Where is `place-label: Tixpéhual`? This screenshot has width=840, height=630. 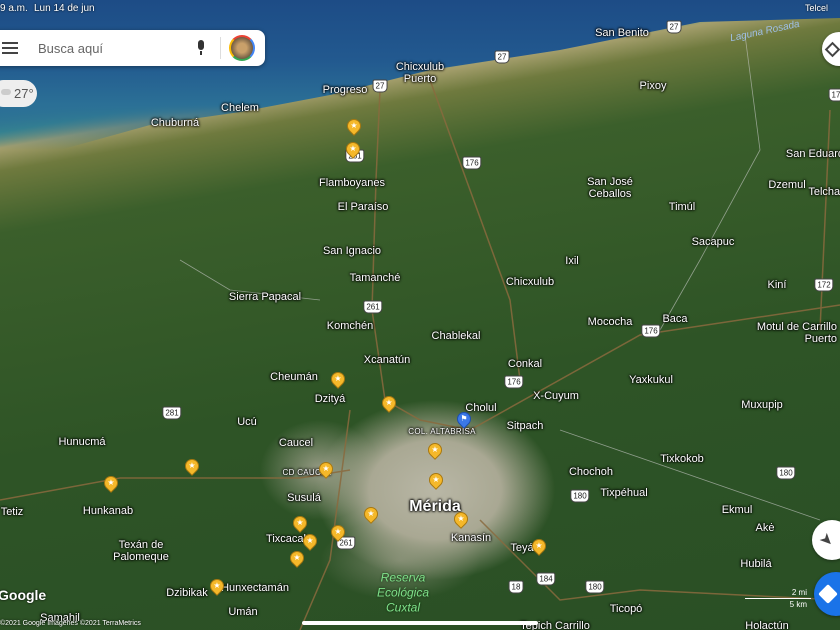 place-label: Tixpéhual is located at coordinates (623, 493).